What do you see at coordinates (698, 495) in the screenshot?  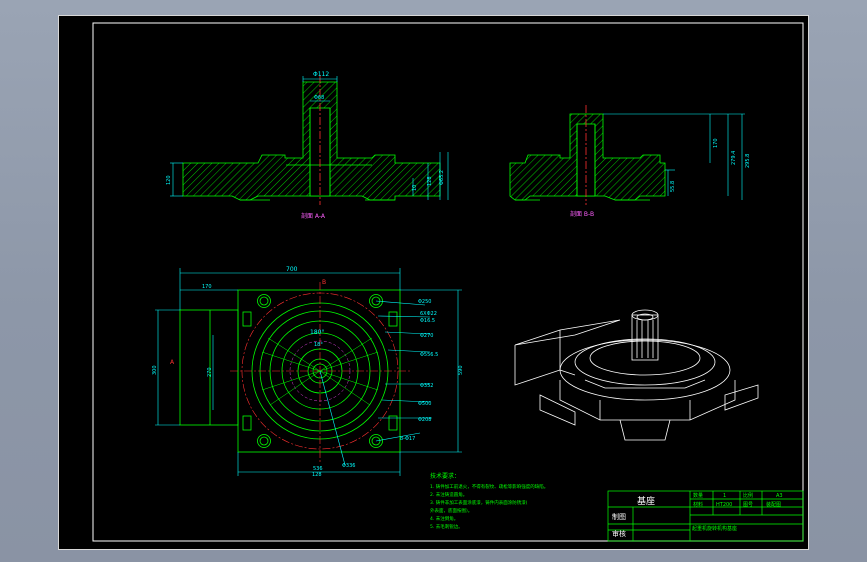 I see `title-cell-1: 数量` at bounding box center [698, 495].